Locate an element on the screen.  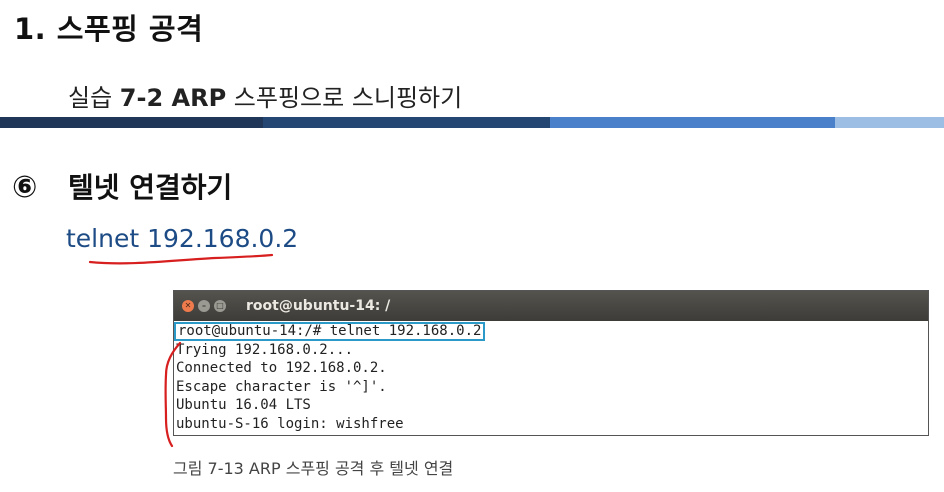
step-title: 텔넷 연결하기 is located at coordinates (150, 187).